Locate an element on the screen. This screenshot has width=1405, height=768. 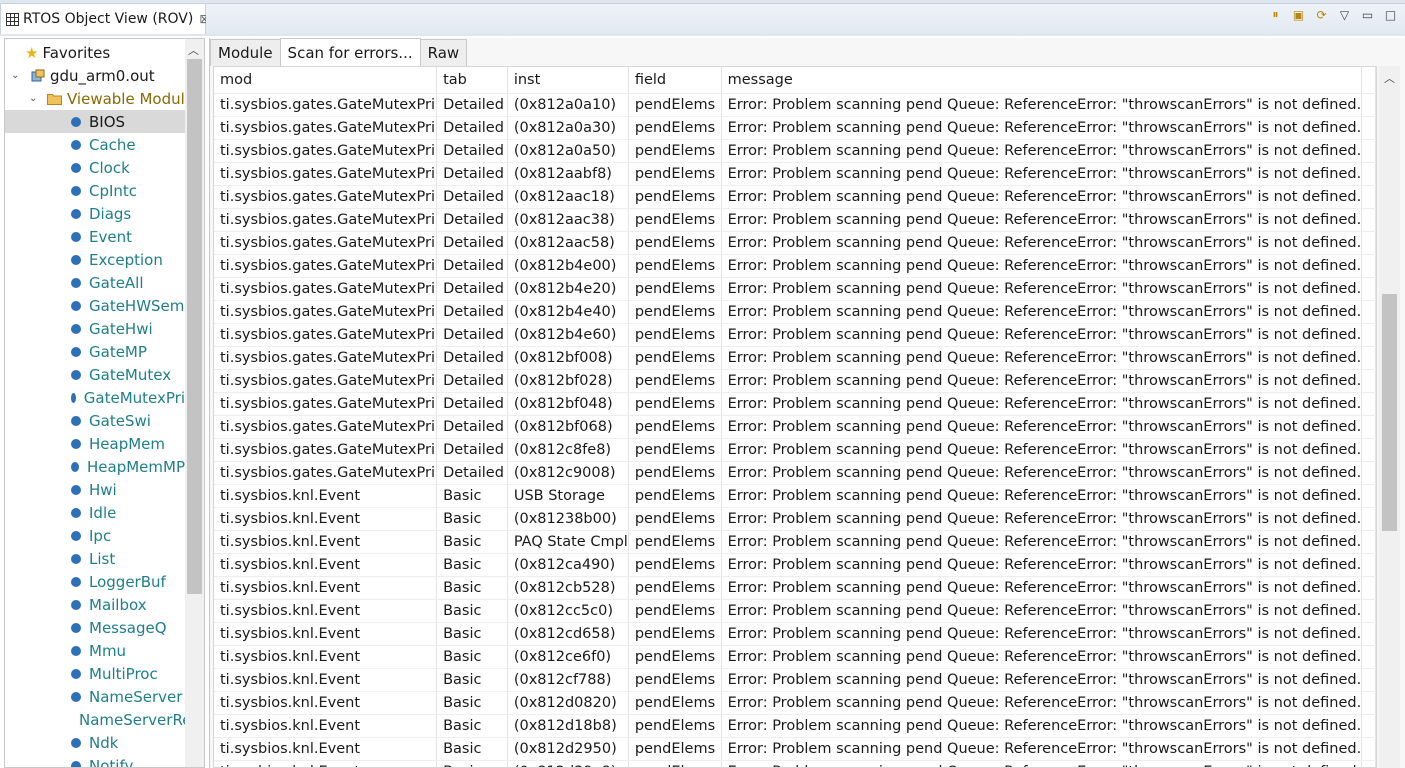
tree-item-module: GateMutexPri is located at coordinates (95, 397).